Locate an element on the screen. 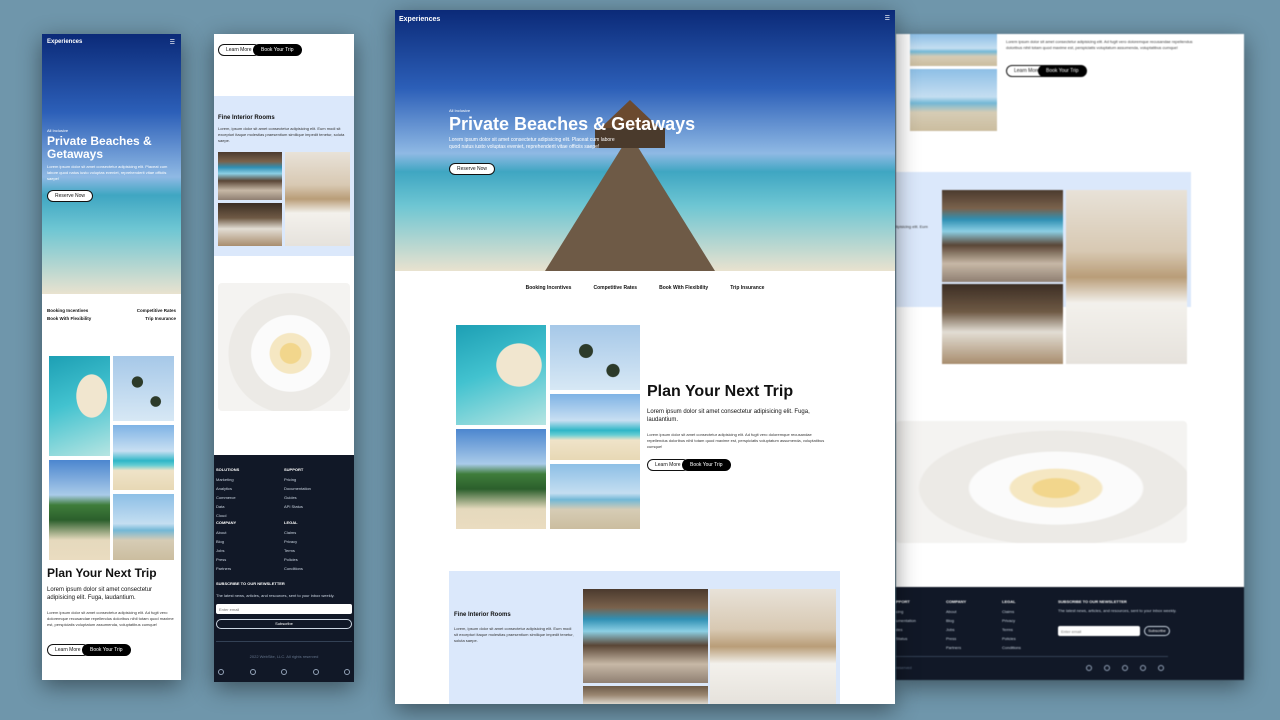 The height and width of the screenshot is (720, 1280). footer-link: Commerce is located at coordinates (227, 497).